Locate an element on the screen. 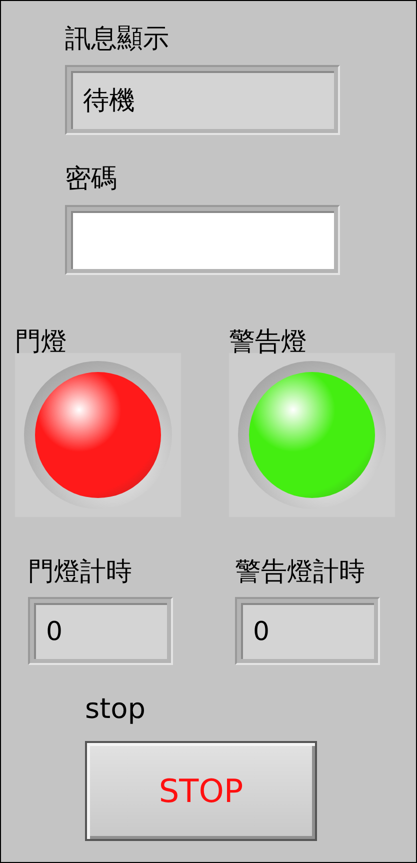 This screenshot has height=863, width=417. message-display: 待機 is located at coordinates (202, 100).